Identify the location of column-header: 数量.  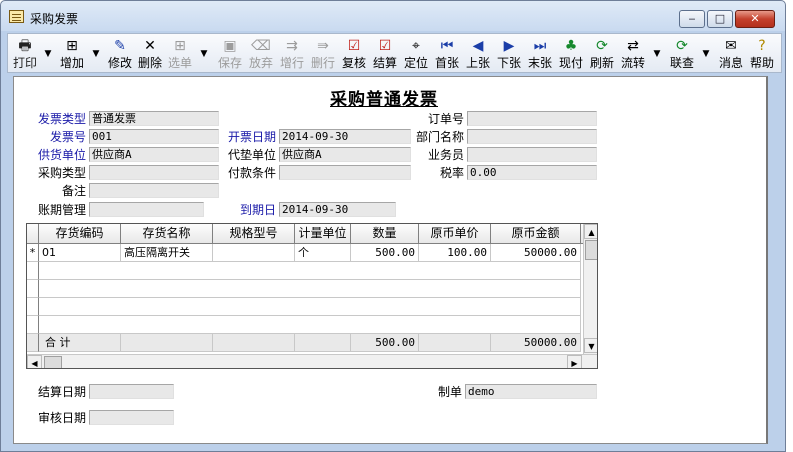
(385, 234).